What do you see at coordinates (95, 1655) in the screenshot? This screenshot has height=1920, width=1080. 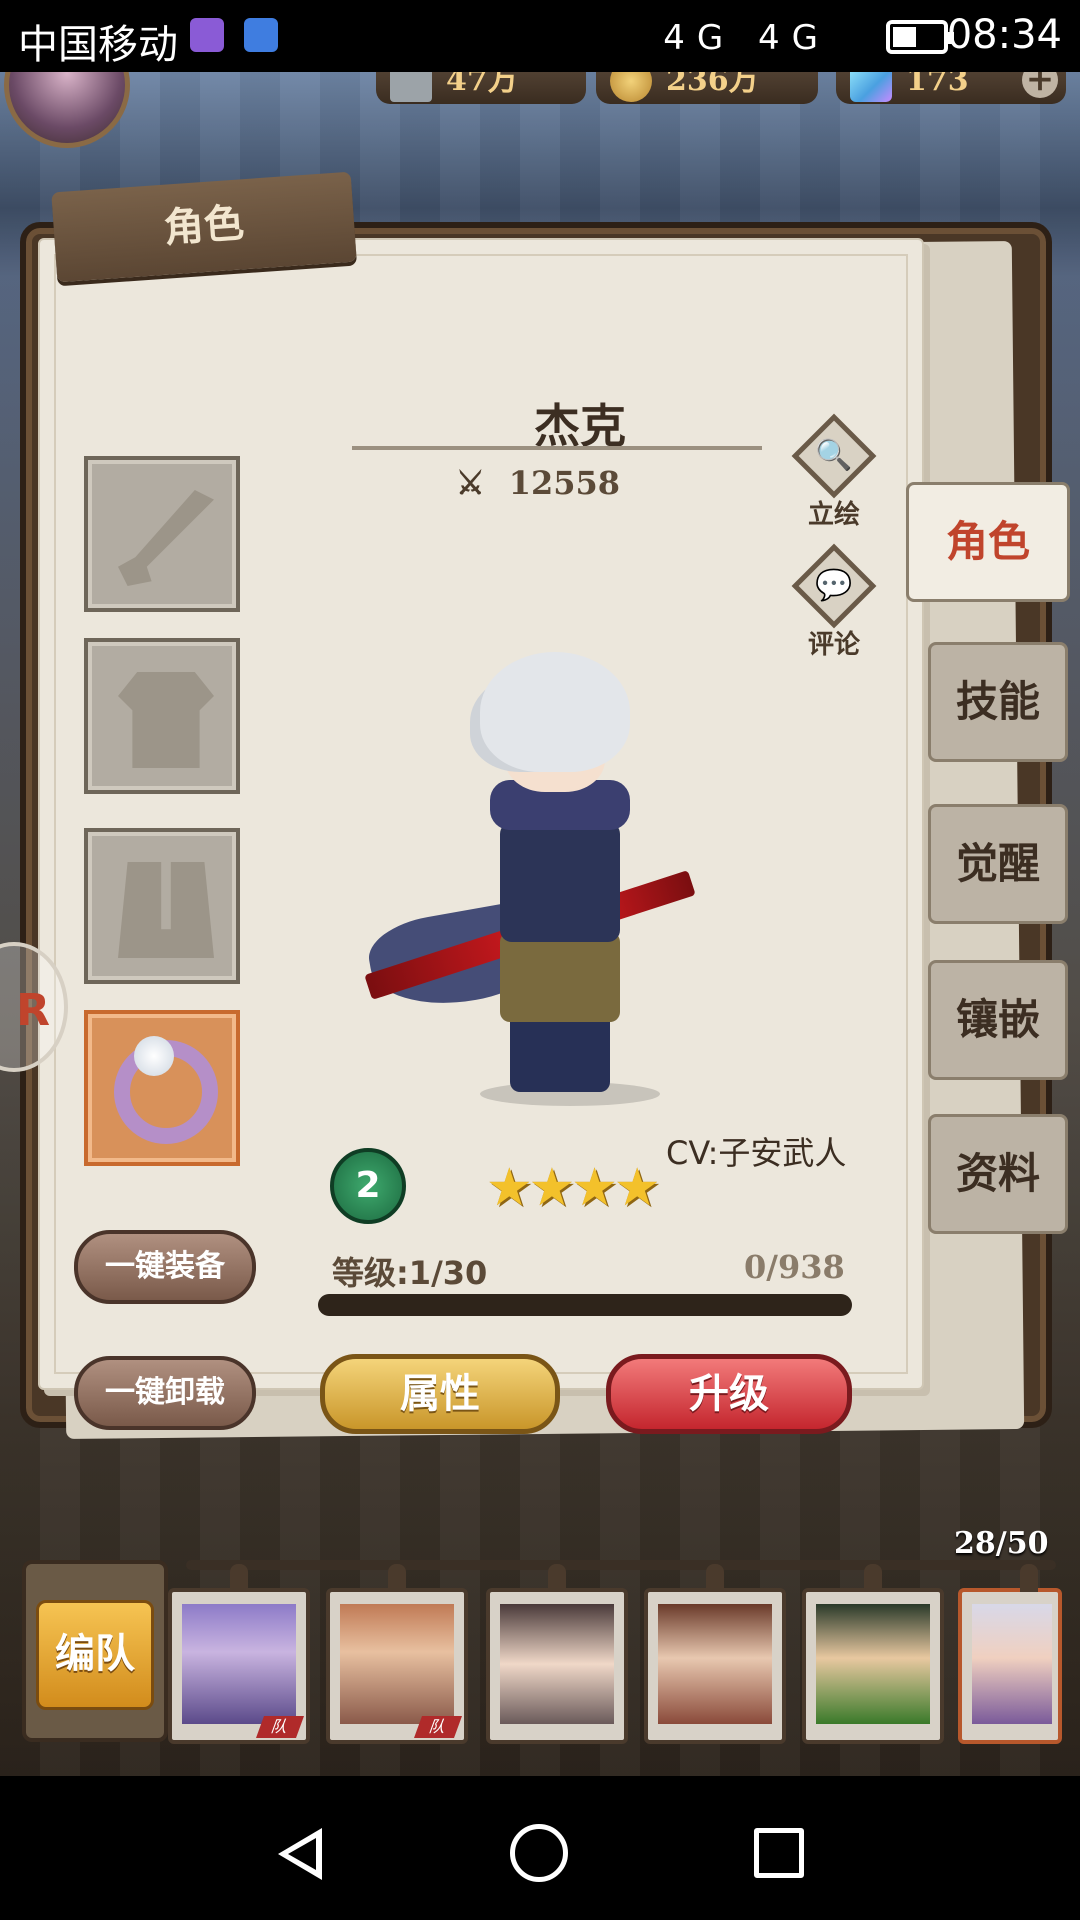 I see `team-formation-label: 编队` at bounding box center [95, 1655].